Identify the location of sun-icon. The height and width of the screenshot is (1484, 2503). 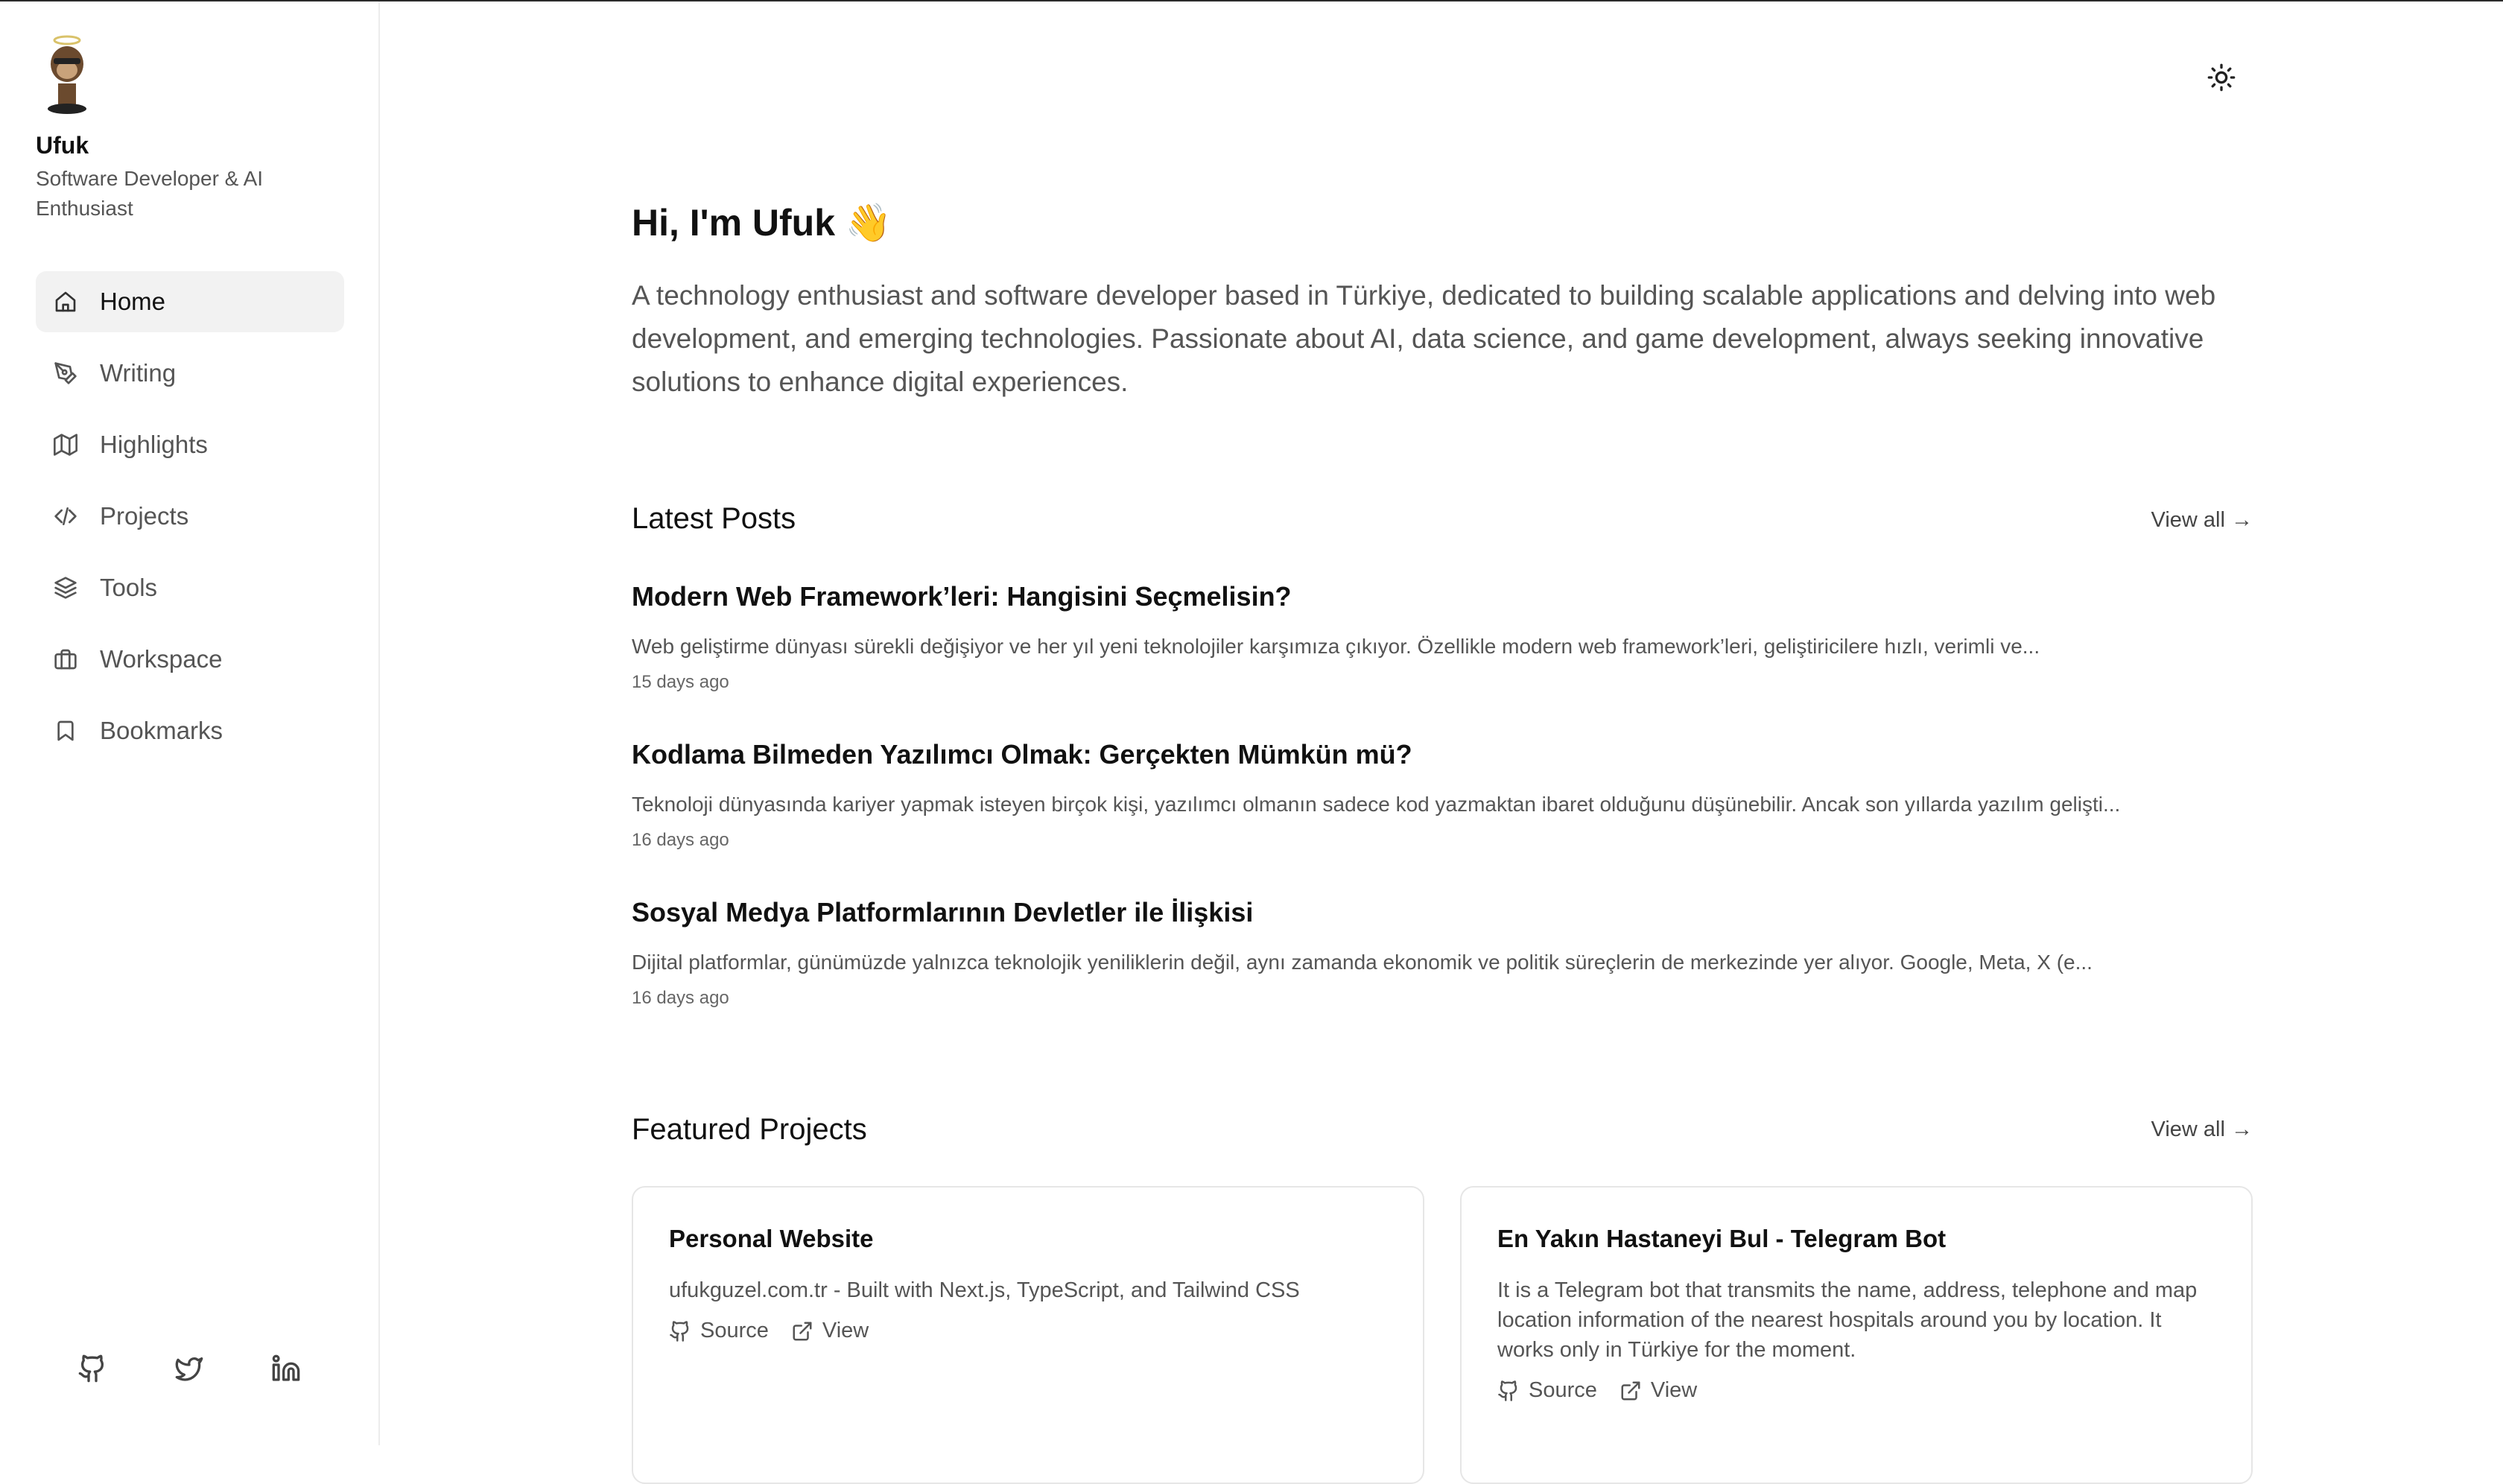
(2222, 77).